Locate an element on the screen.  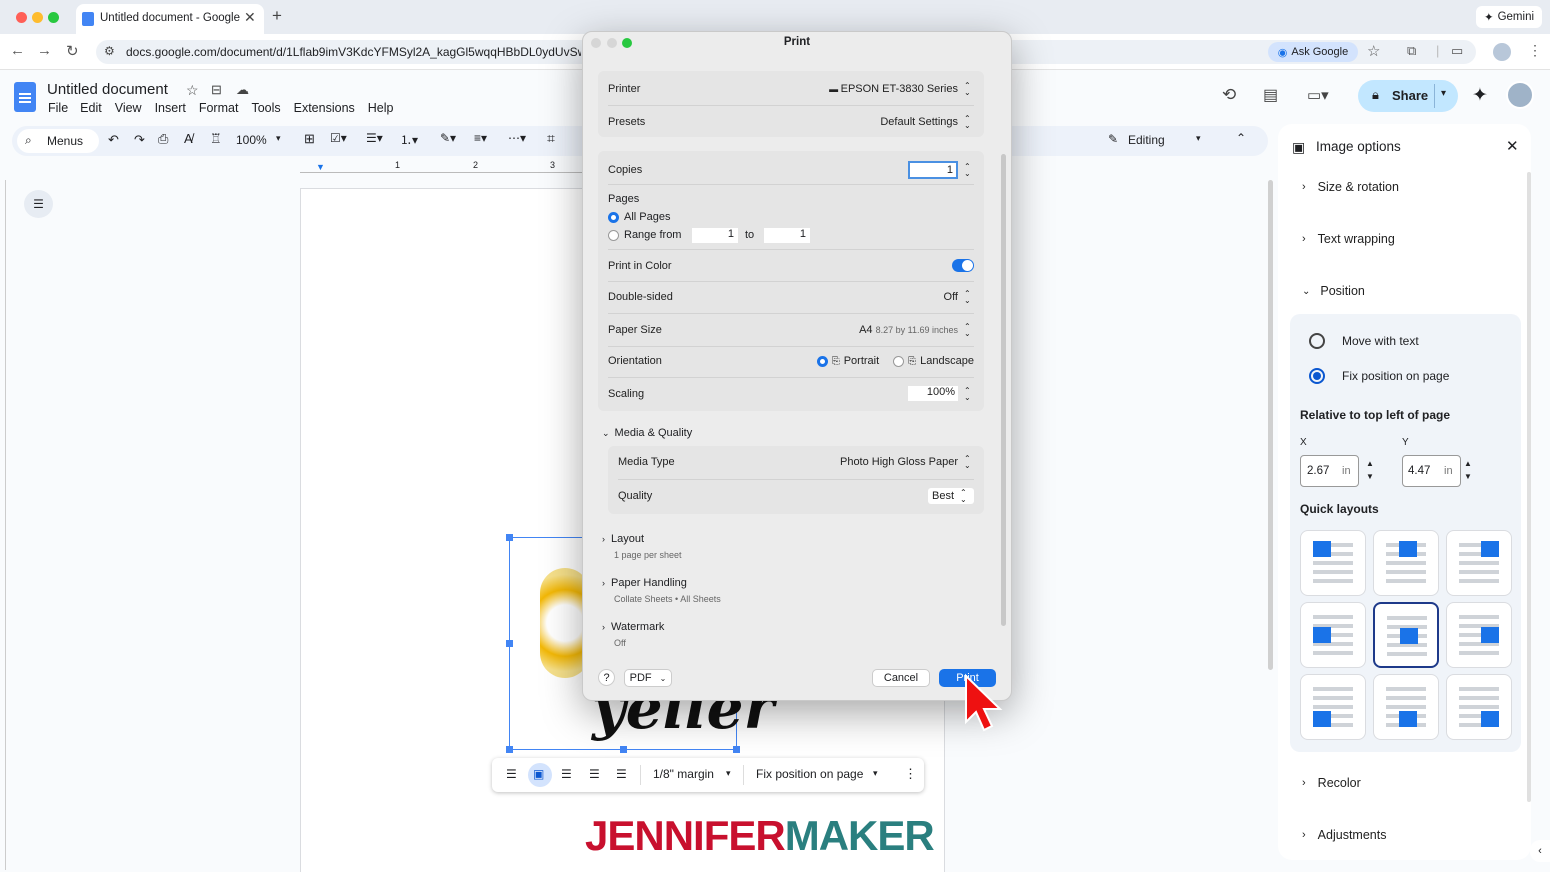
menu-insert: Insert is located at coordinates (170, 108).